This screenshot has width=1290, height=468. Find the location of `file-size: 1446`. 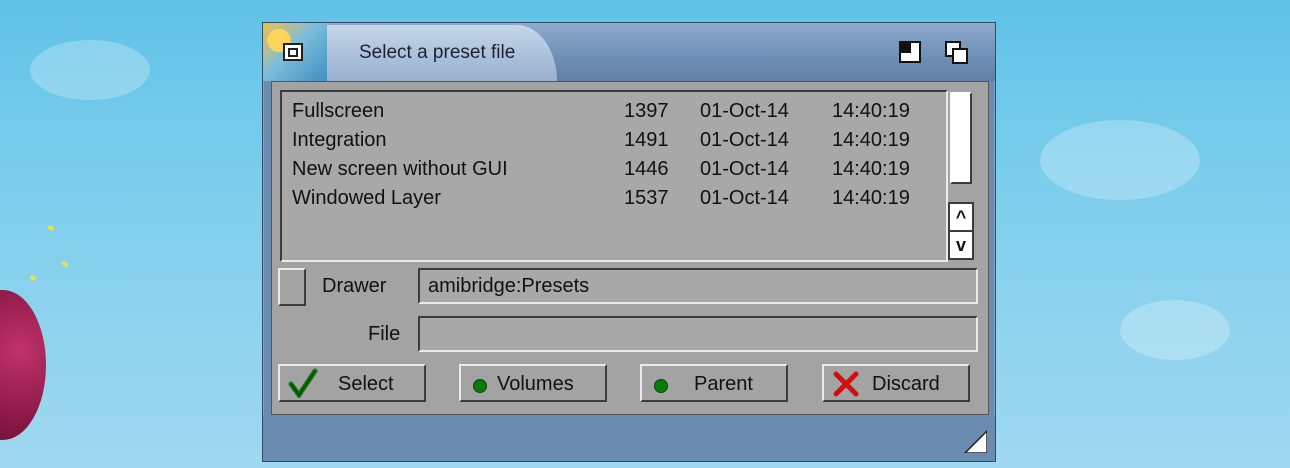

file-size: 1446 is located at coordinates (646, 169).